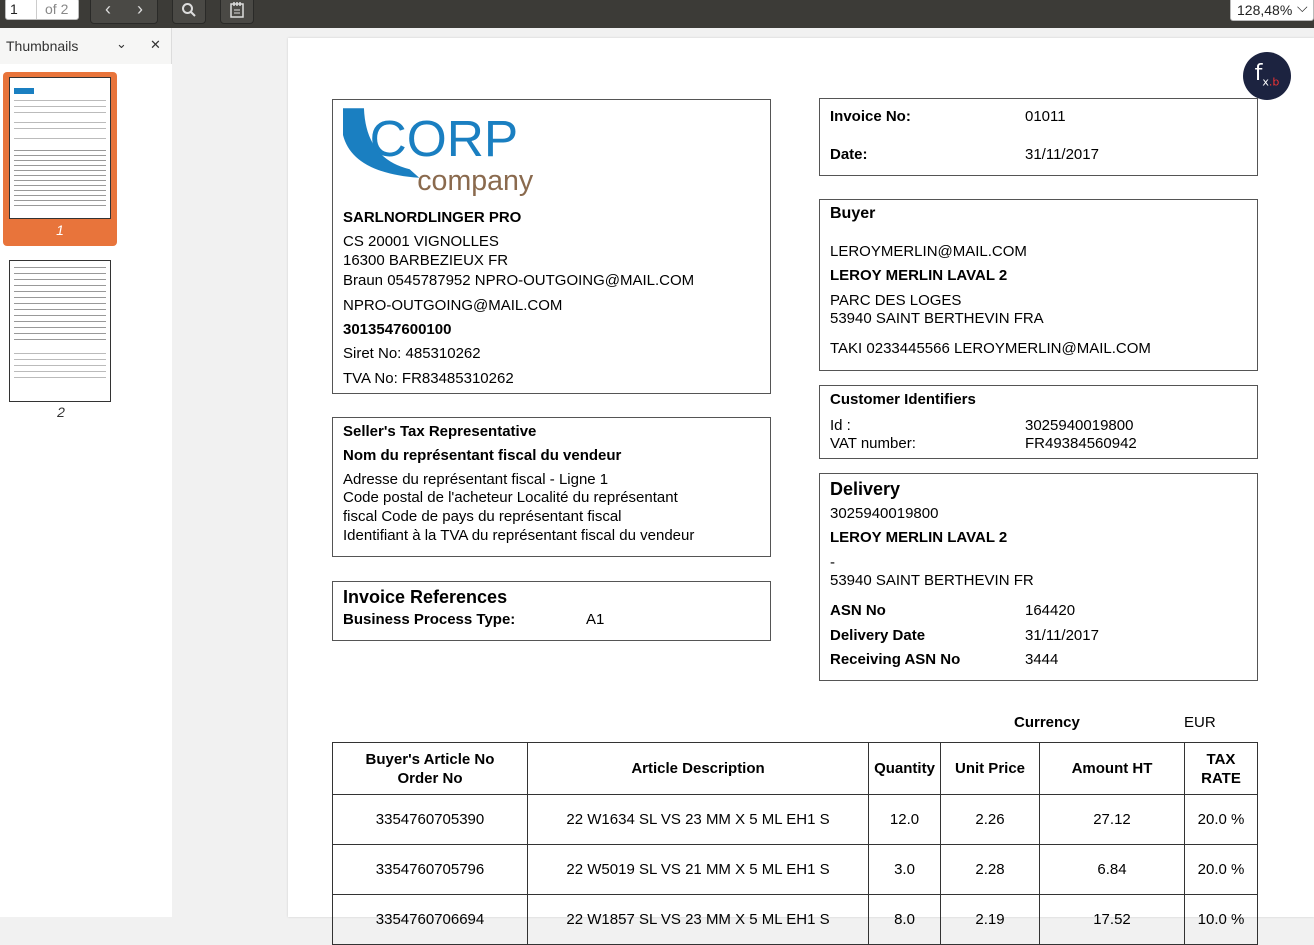 The image size is (1314, 945). I want to click on sidebar-header: Thumbnails ⌄ ✕, so click(86, 45).